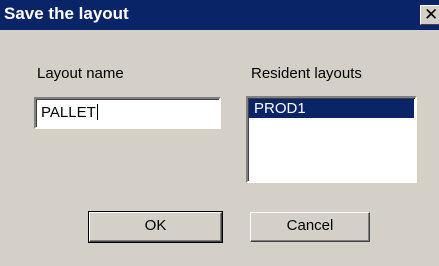 The width and height of the screenshot is (439, 266). Describe the element at coordinates (80, 73) in the screenshot. I see `layout-name-label: Layout name` at that location.